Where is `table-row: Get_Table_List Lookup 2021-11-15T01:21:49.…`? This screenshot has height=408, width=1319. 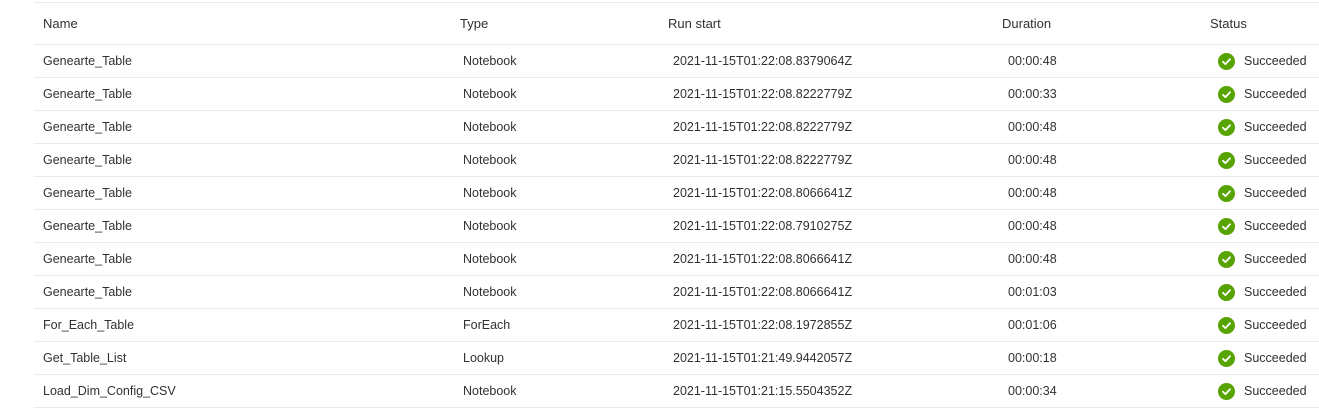
table-row: Get_Table_List Lookup 2021-11-15T01:21:49.… is located at coordinates (676, 358).